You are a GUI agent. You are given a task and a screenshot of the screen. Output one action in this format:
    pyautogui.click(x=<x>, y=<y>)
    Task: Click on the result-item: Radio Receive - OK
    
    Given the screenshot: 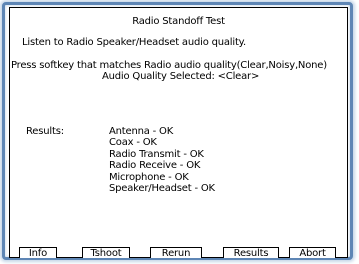 What is the action you would take?
    pyautogui.click(x=155, y=165)
    